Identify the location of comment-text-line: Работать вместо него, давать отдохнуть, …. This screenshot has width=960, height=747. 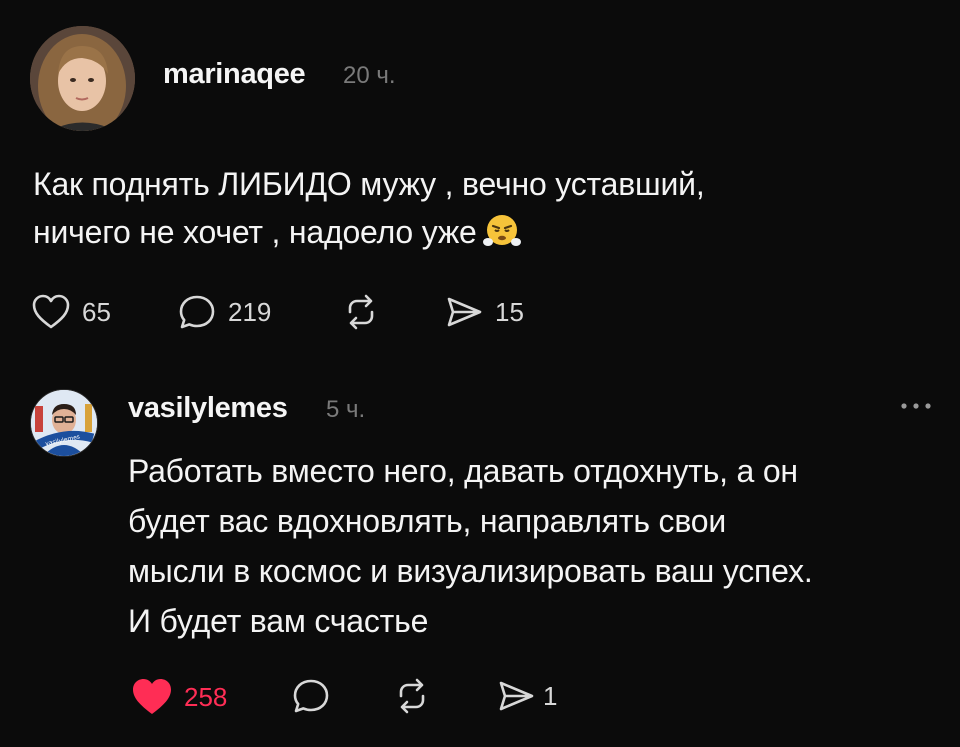
(463, 471).